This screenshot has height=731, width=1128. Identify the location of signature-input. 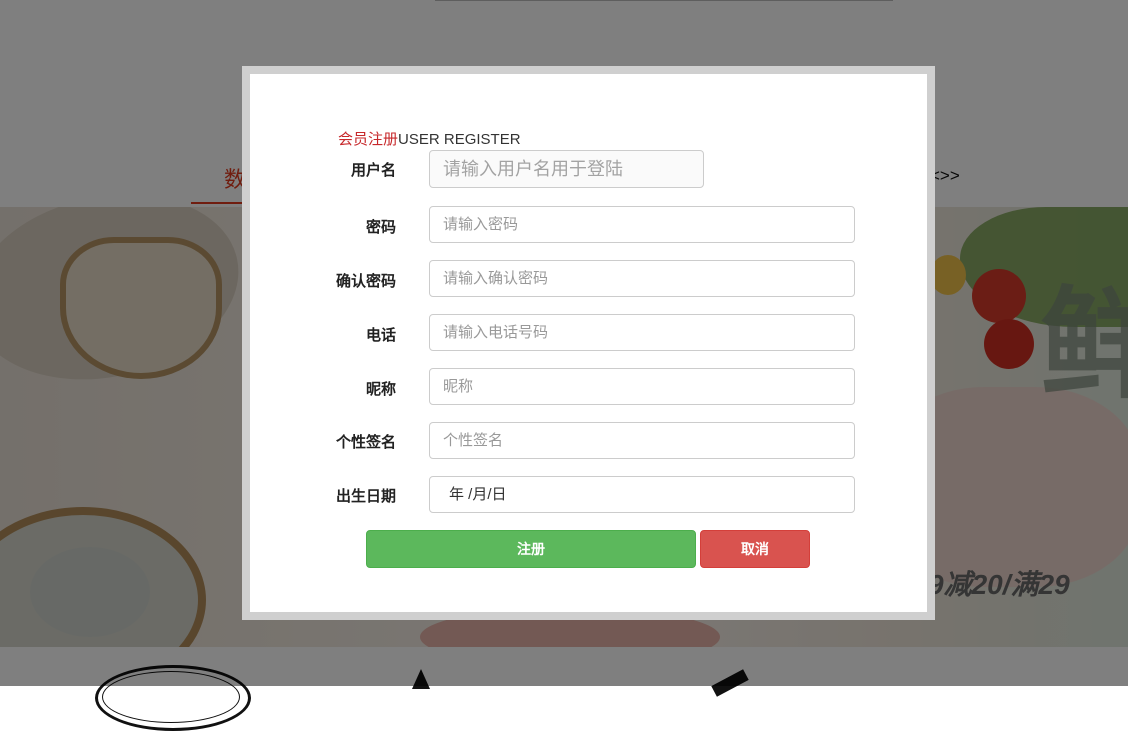
(642, 440).